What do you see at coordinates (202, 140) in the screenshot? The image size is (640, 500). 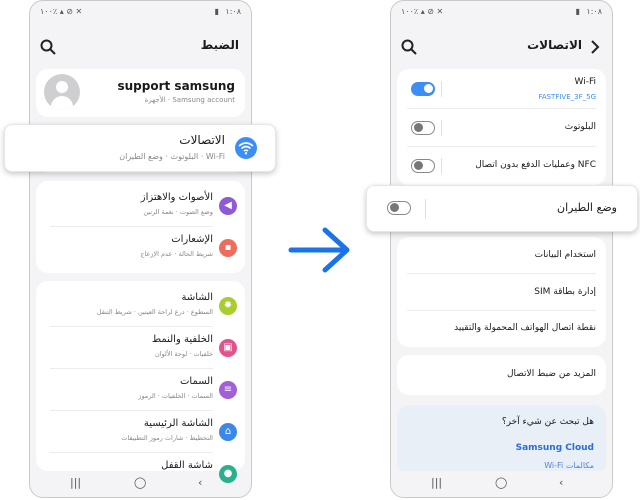 I see `connections-title: الاتصالات` at bounding box center [202, 140].